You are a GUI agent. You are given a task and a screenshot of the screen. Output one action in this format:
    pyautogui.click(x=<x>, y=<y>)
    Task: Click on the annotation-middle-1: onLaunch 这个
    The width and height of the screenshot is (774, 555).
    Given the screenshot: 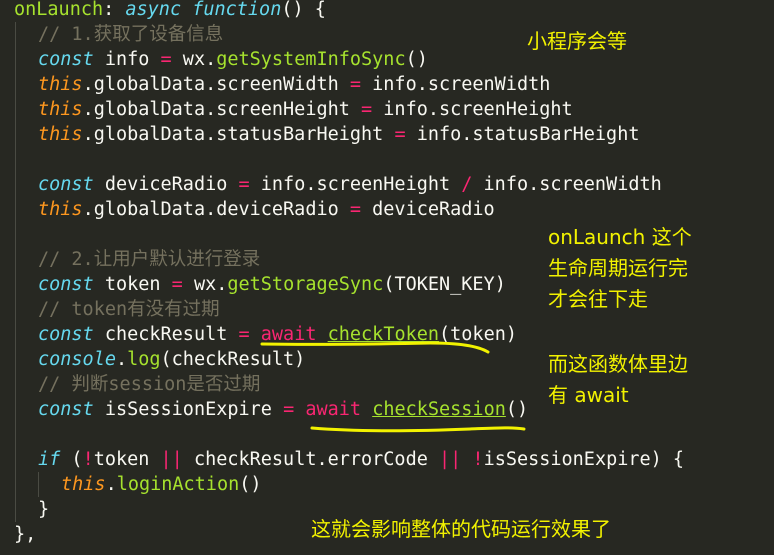 What is the action you would take?
    pyautogui.click(x=620, y=237)
    